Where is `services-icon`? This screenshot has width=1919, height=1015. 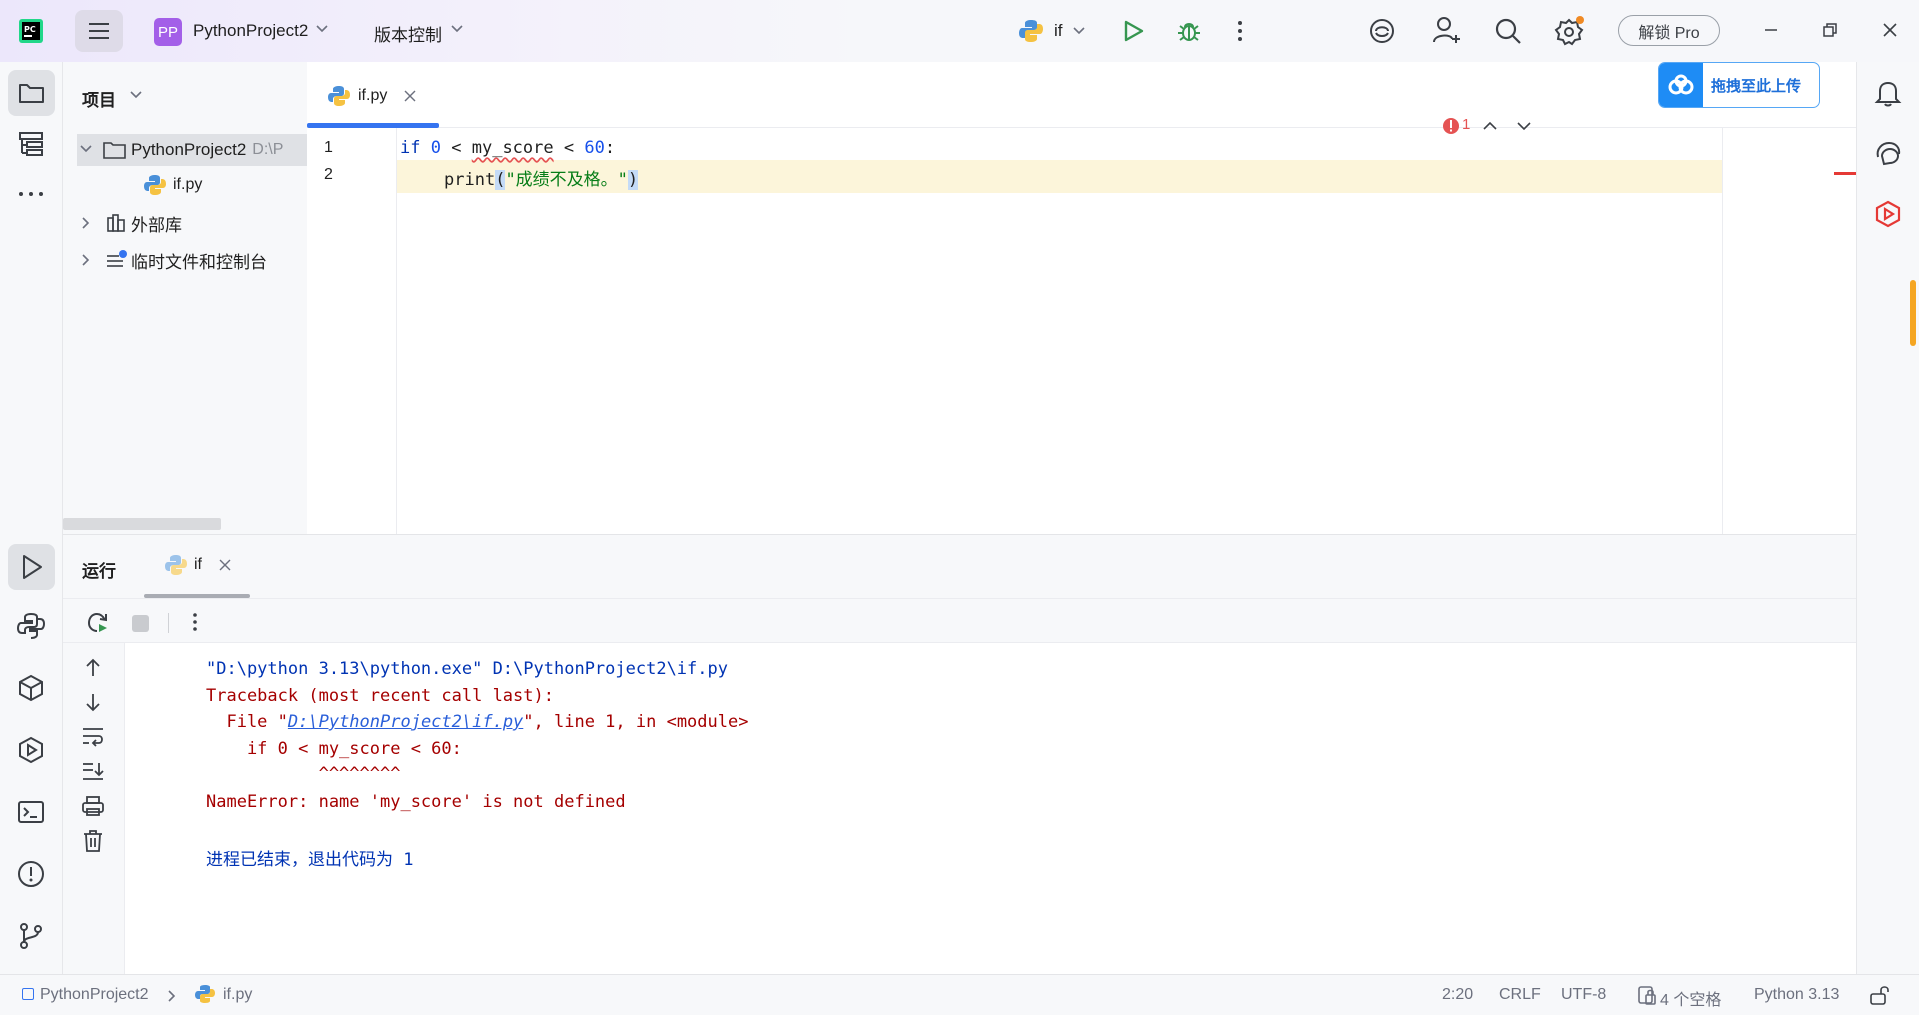
services-icon is located at coordinates (31, 750).